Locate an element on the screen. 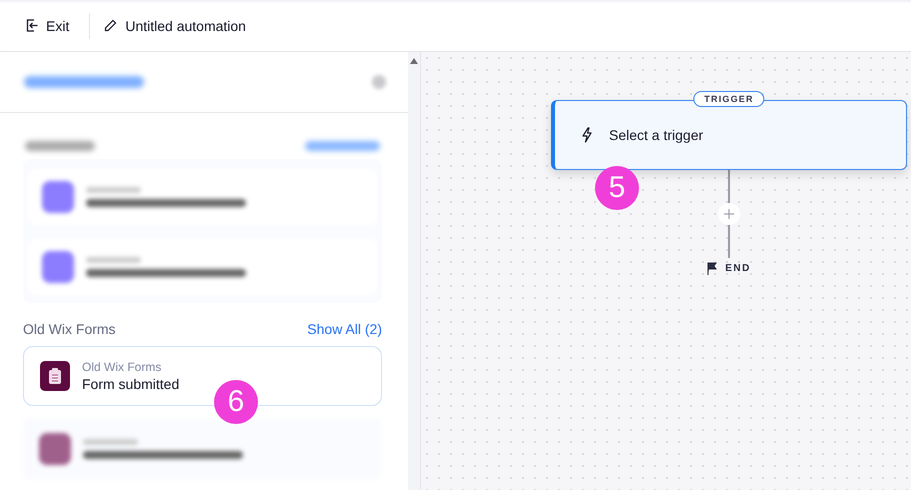 The height and width of the screenshot is (490, 911). exit-icon is located at coordinates (32, 25).